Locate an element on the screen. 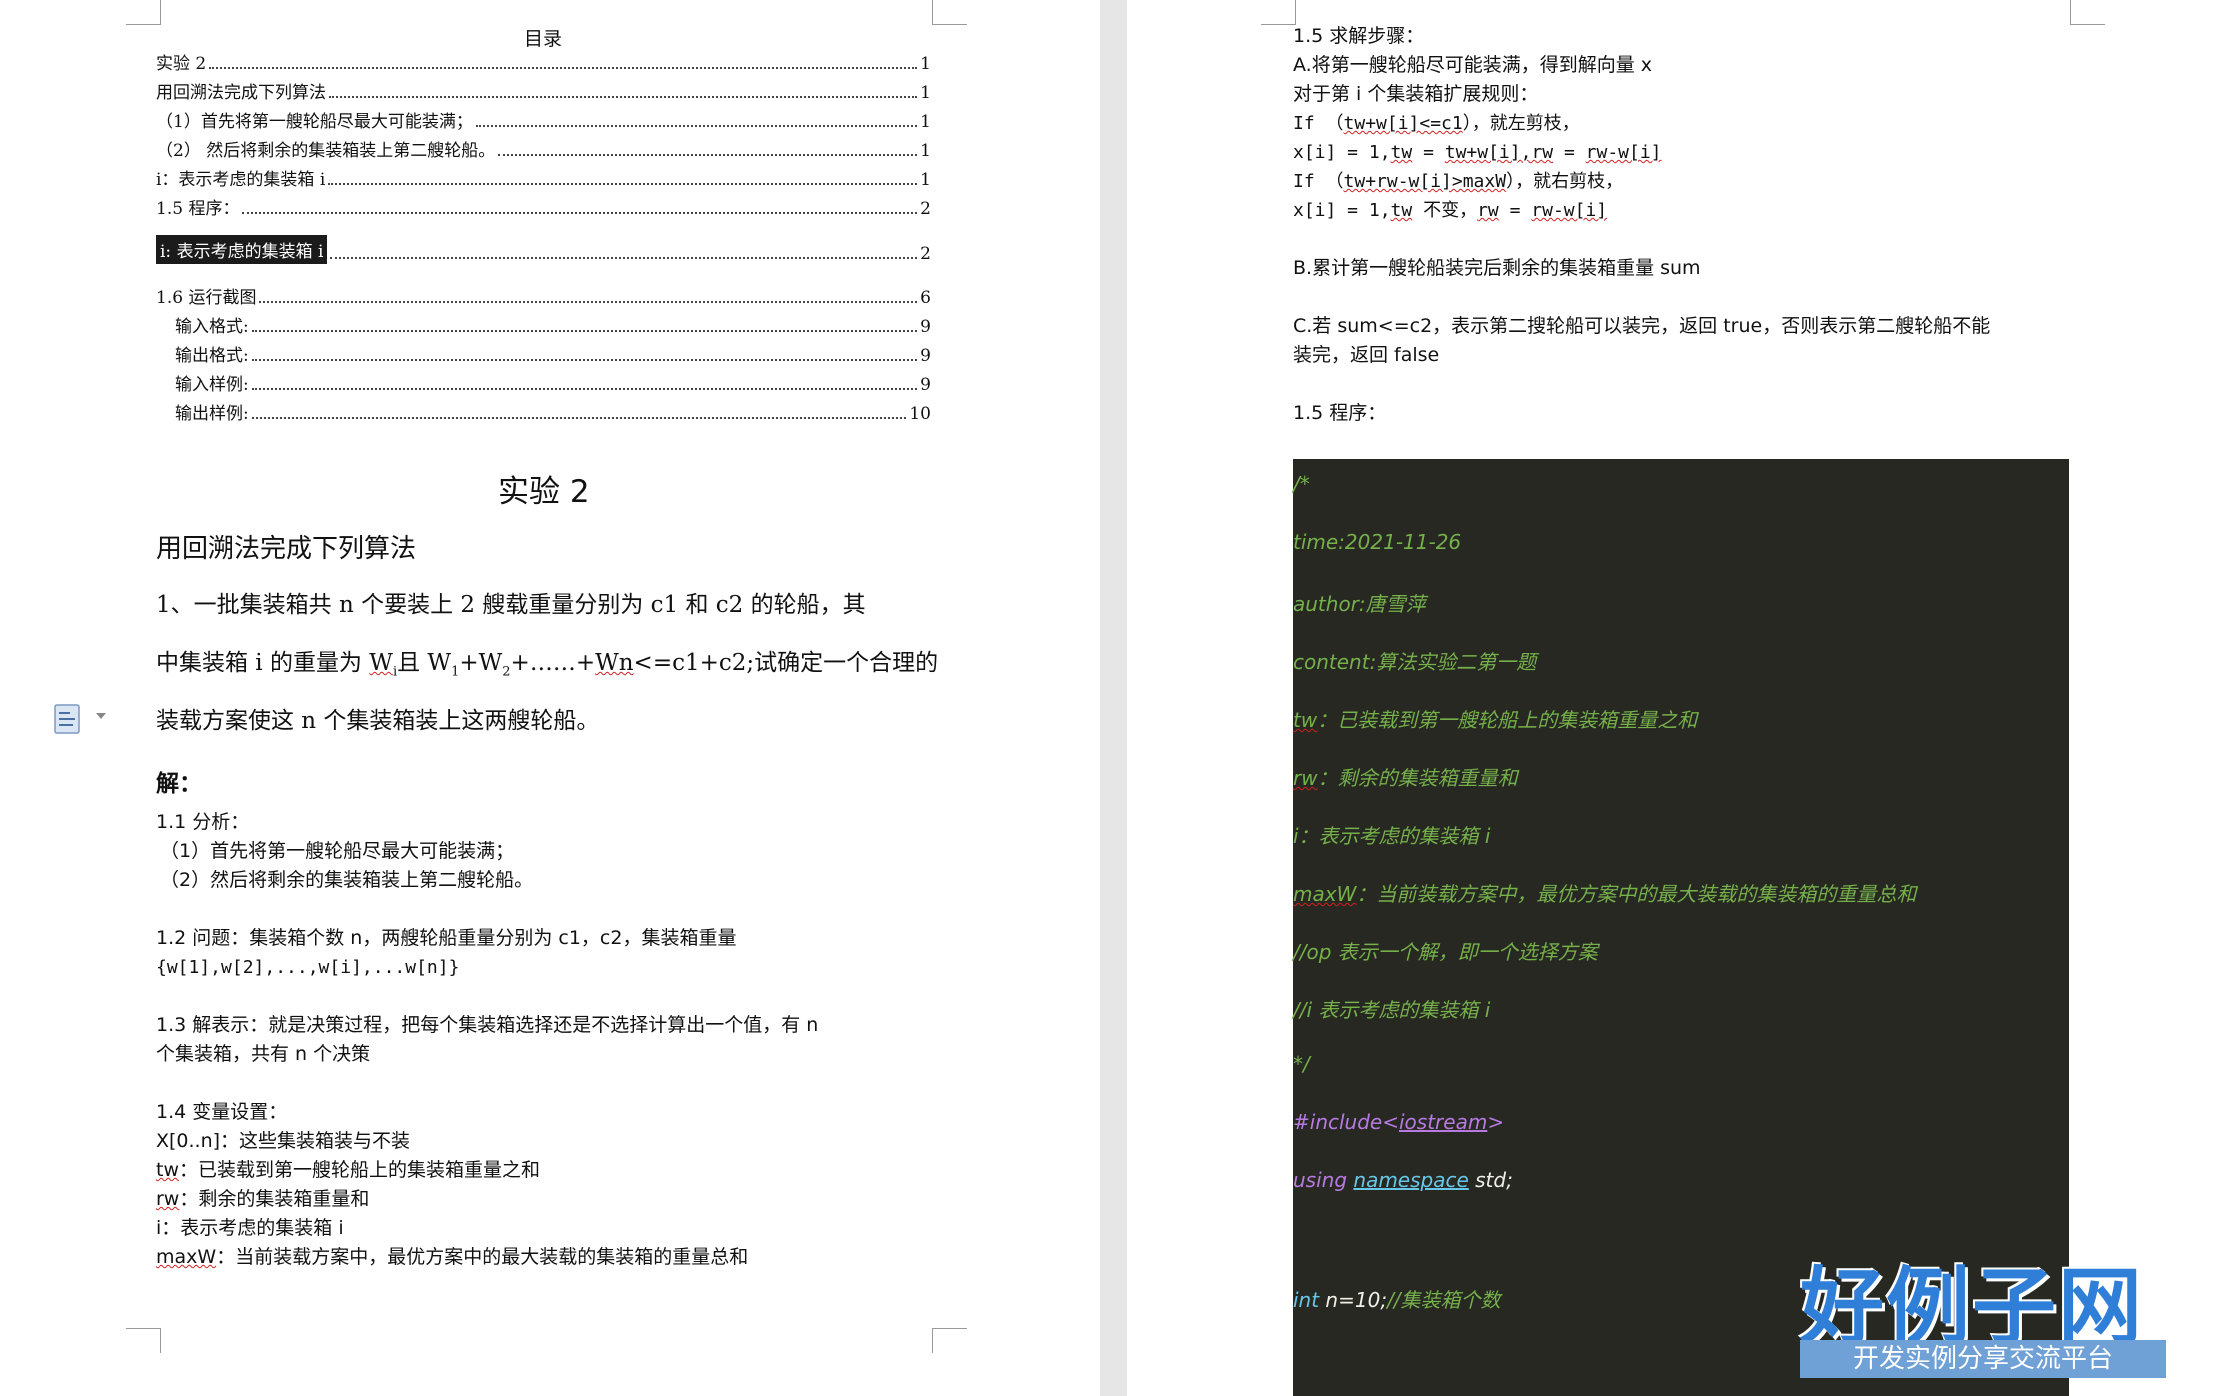 This screenshot has height=1396, width=2238. toc-entry: 1.5 程序： 2 is located at coordinates (543, 207).